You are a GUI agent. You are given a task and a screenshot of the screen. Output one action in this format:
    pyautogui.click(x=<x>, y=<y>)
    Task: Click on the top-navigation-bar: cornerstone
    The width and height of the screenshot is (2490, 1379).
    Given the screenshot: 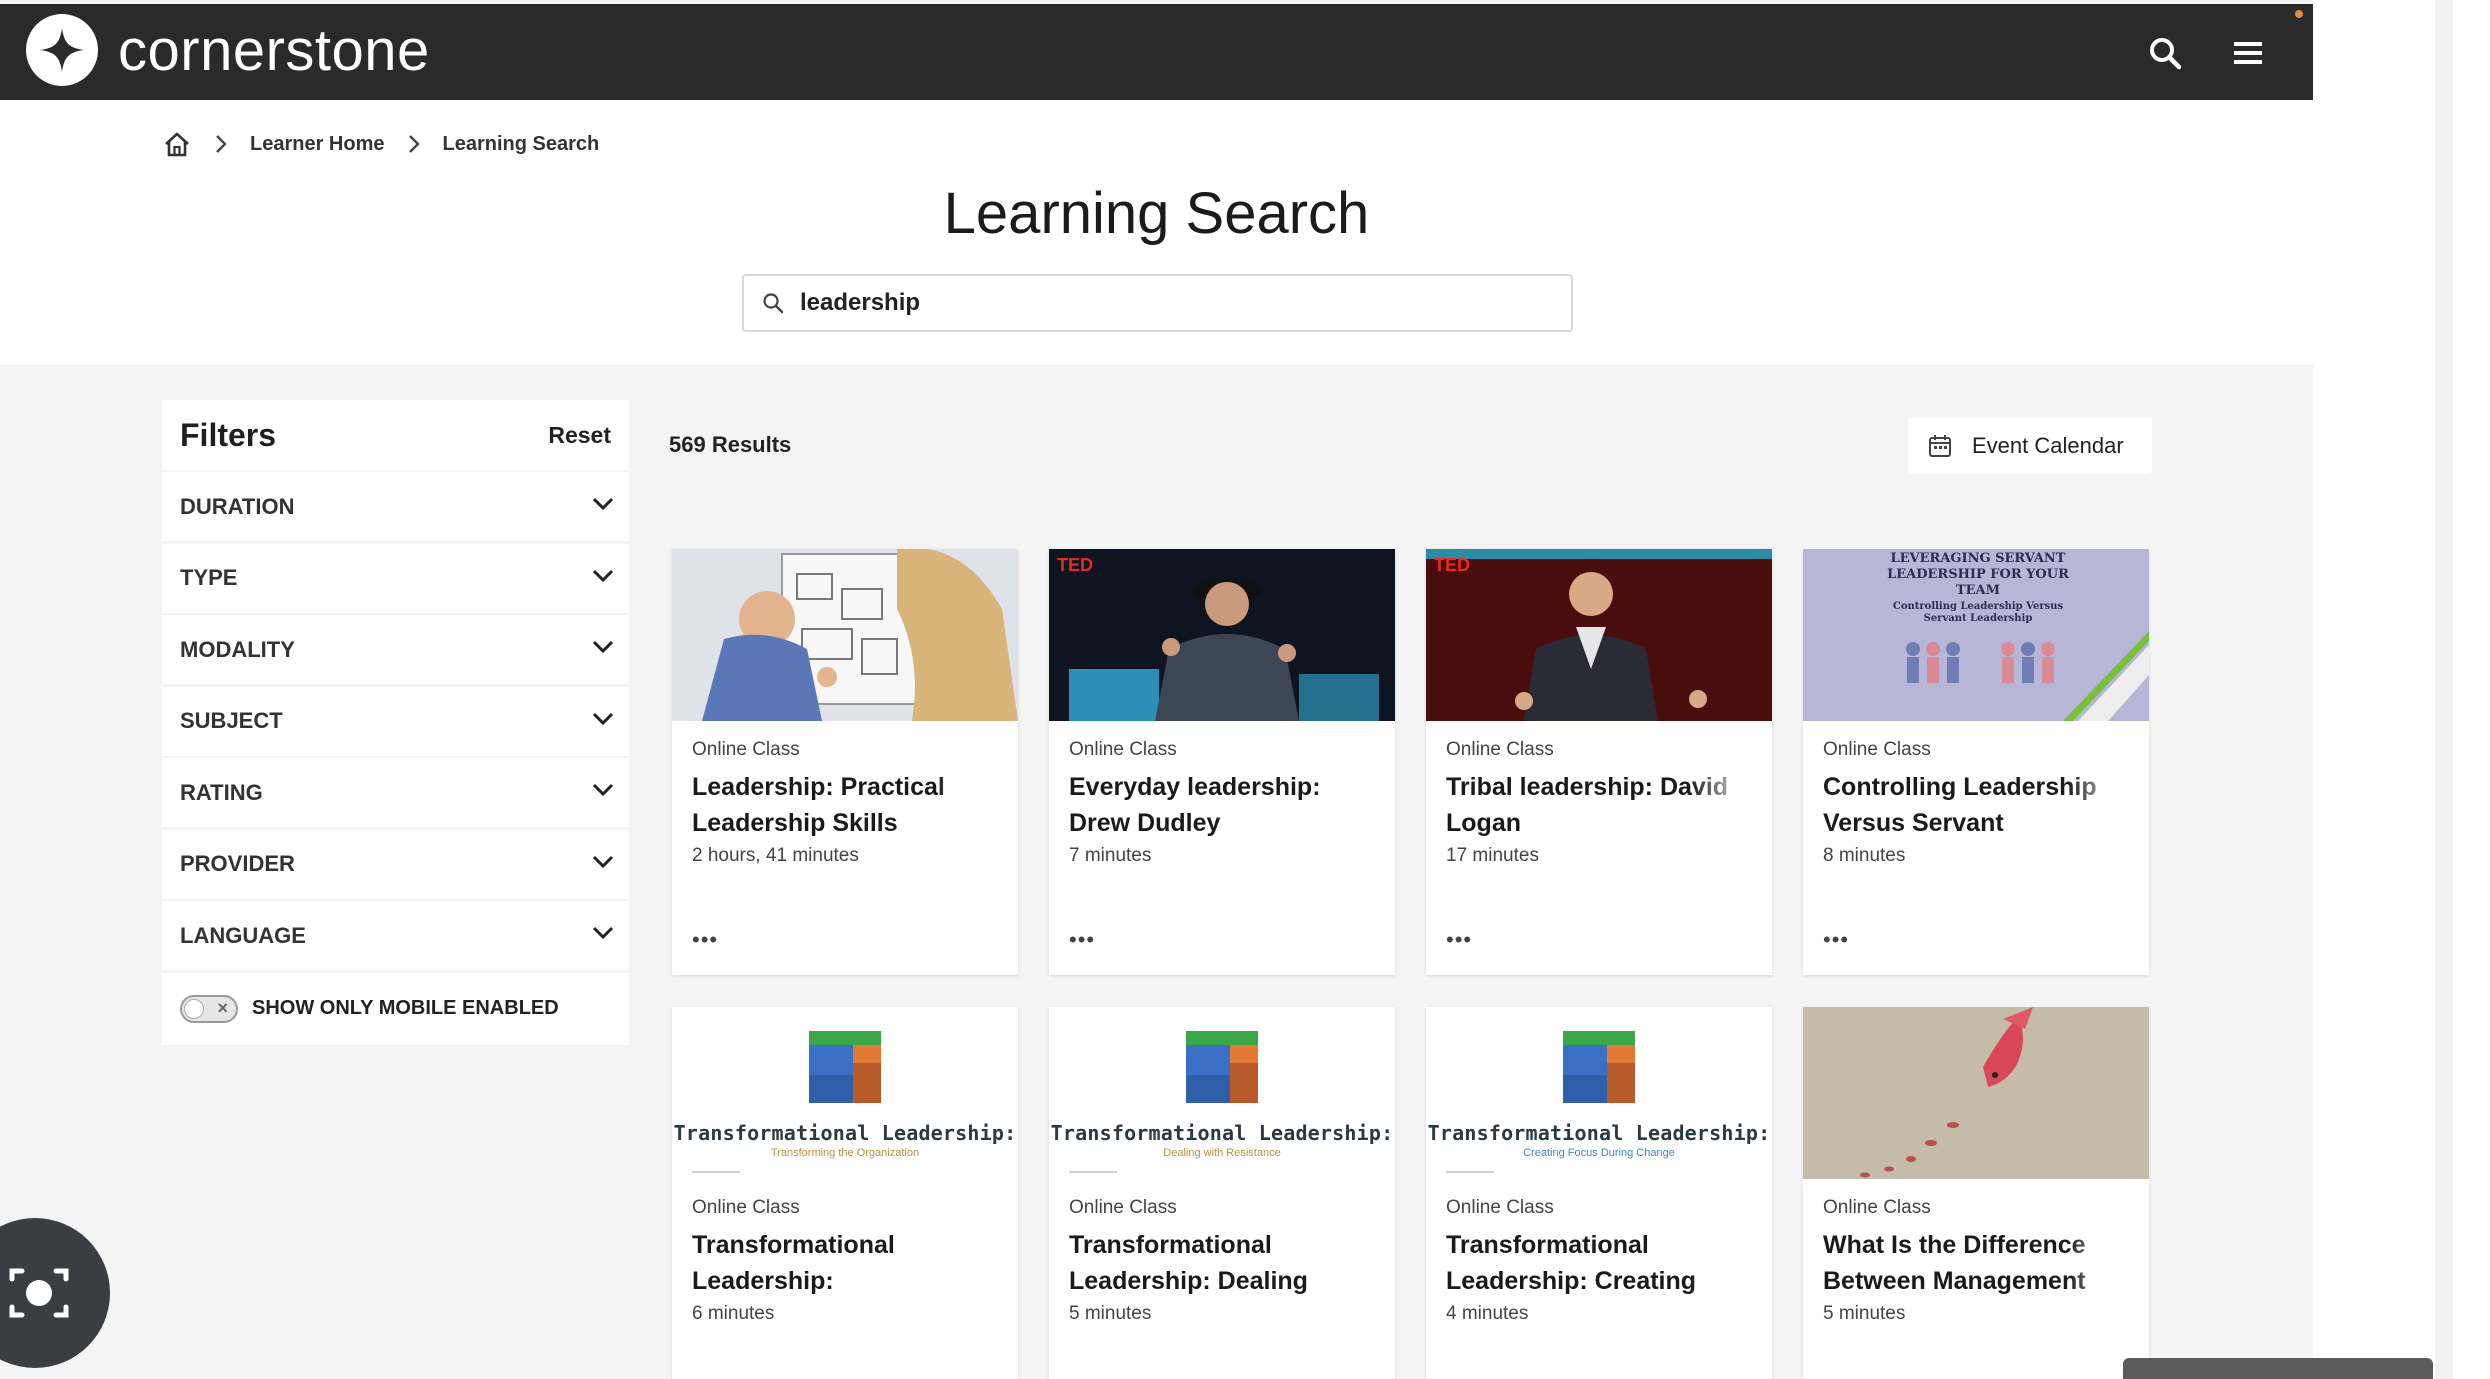 What is the action you would take?
    pyautogui.click(x=1156, y=52)
    